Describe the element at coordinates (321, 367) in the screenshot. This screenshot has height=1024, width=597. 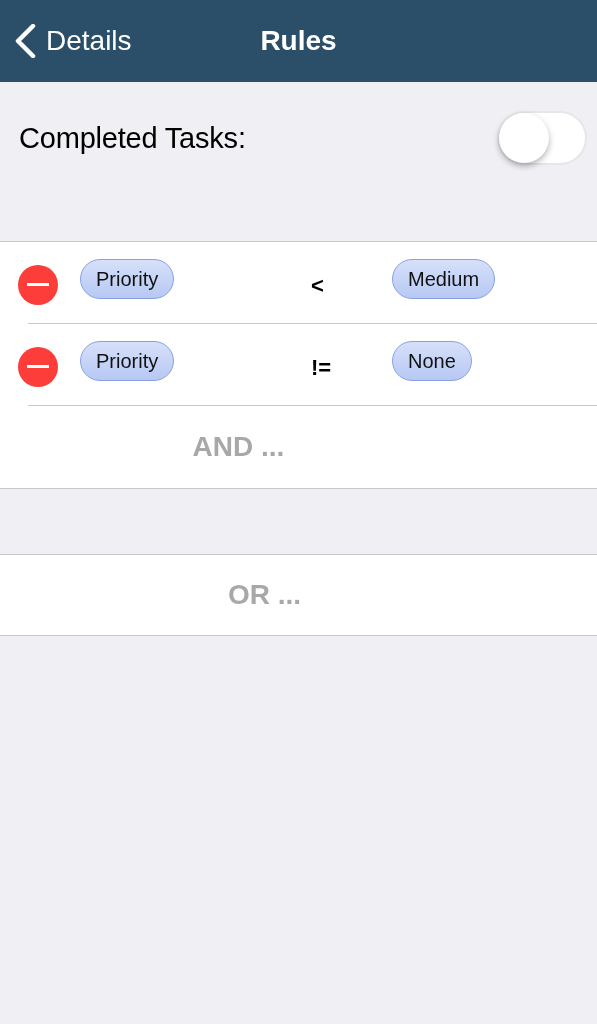
I see `operator-label: !=` at that location.